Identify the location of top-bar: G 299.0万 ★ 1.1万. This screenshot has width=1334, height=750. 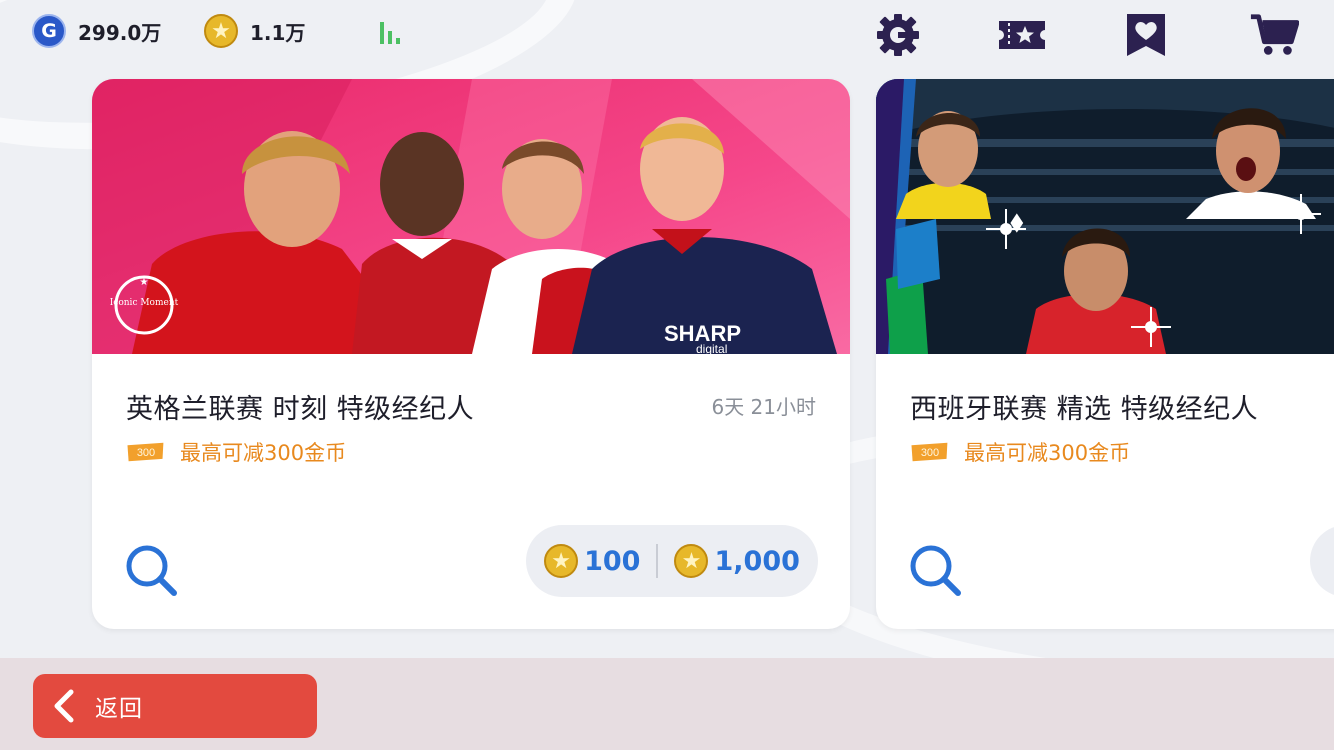
(667, 33).